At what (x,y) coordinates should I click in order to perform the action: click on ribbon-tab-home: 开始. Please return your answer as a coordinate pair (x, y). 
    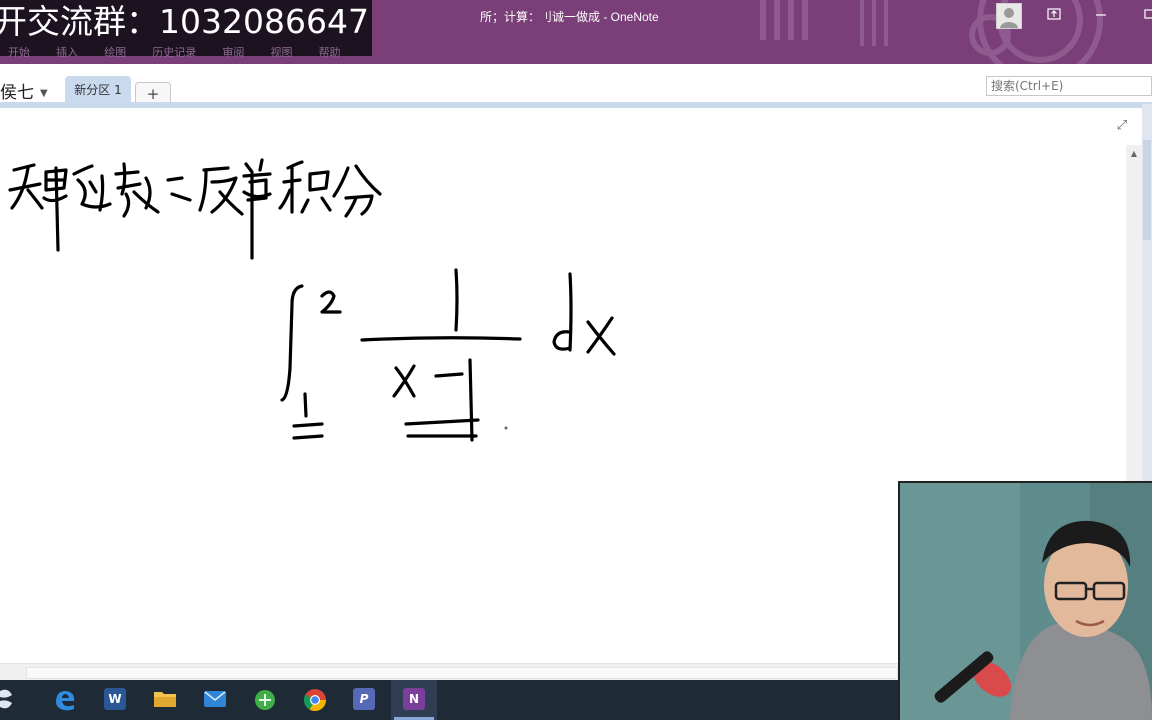
    Looking at the image, I should click on (19, 52).